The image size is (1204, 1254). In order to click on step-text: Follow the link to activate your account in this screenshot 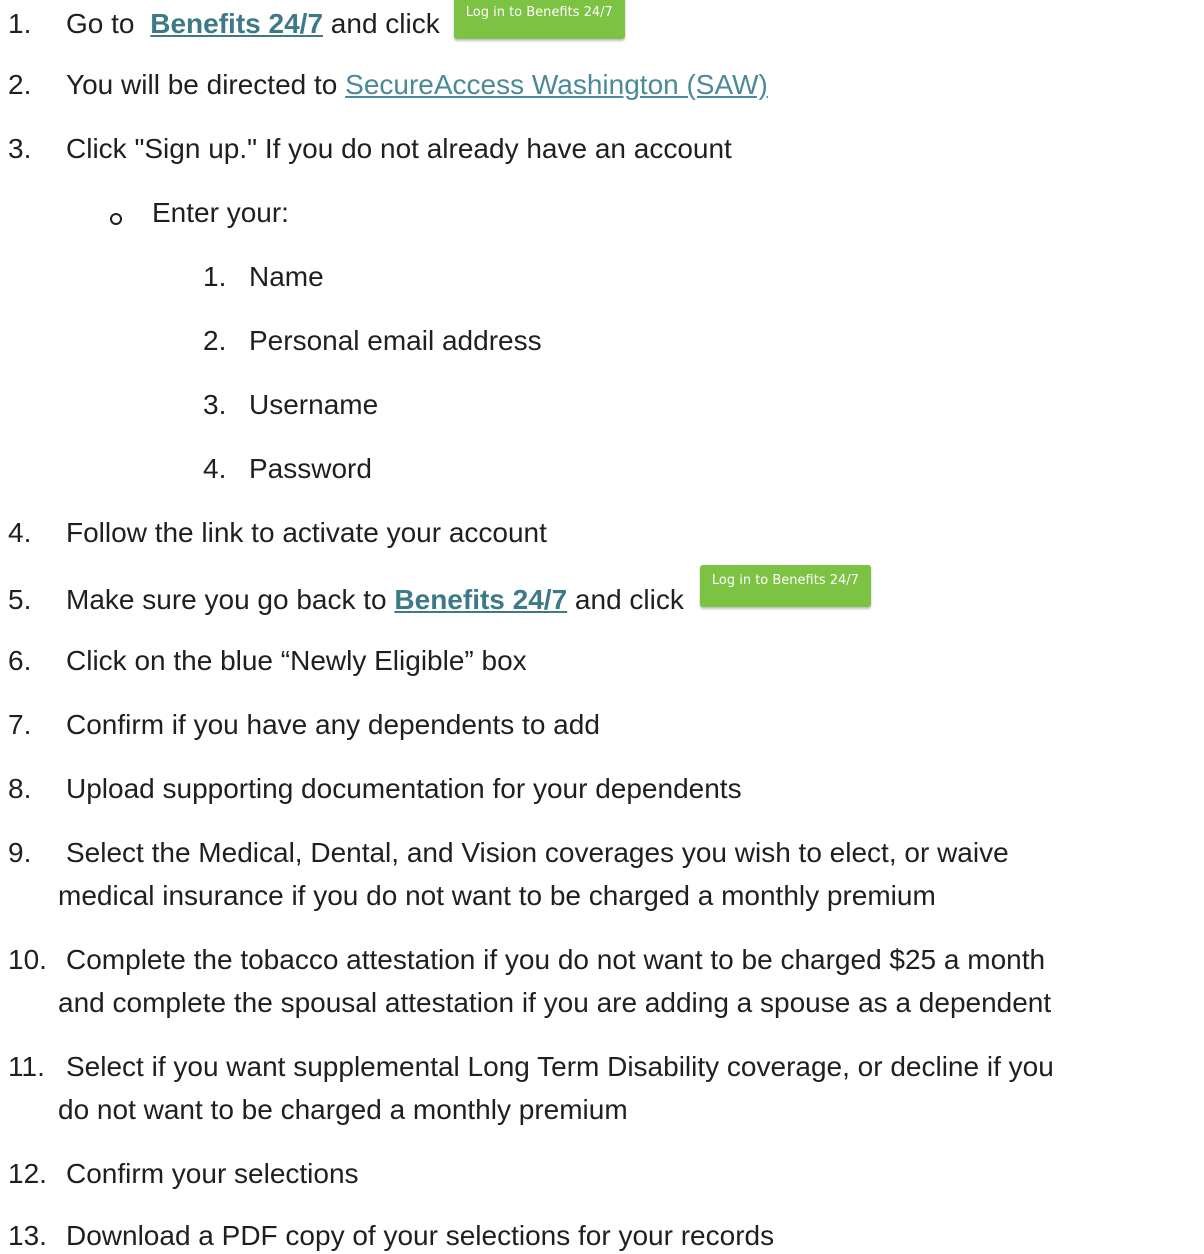, I will do `click(306, 532)`.